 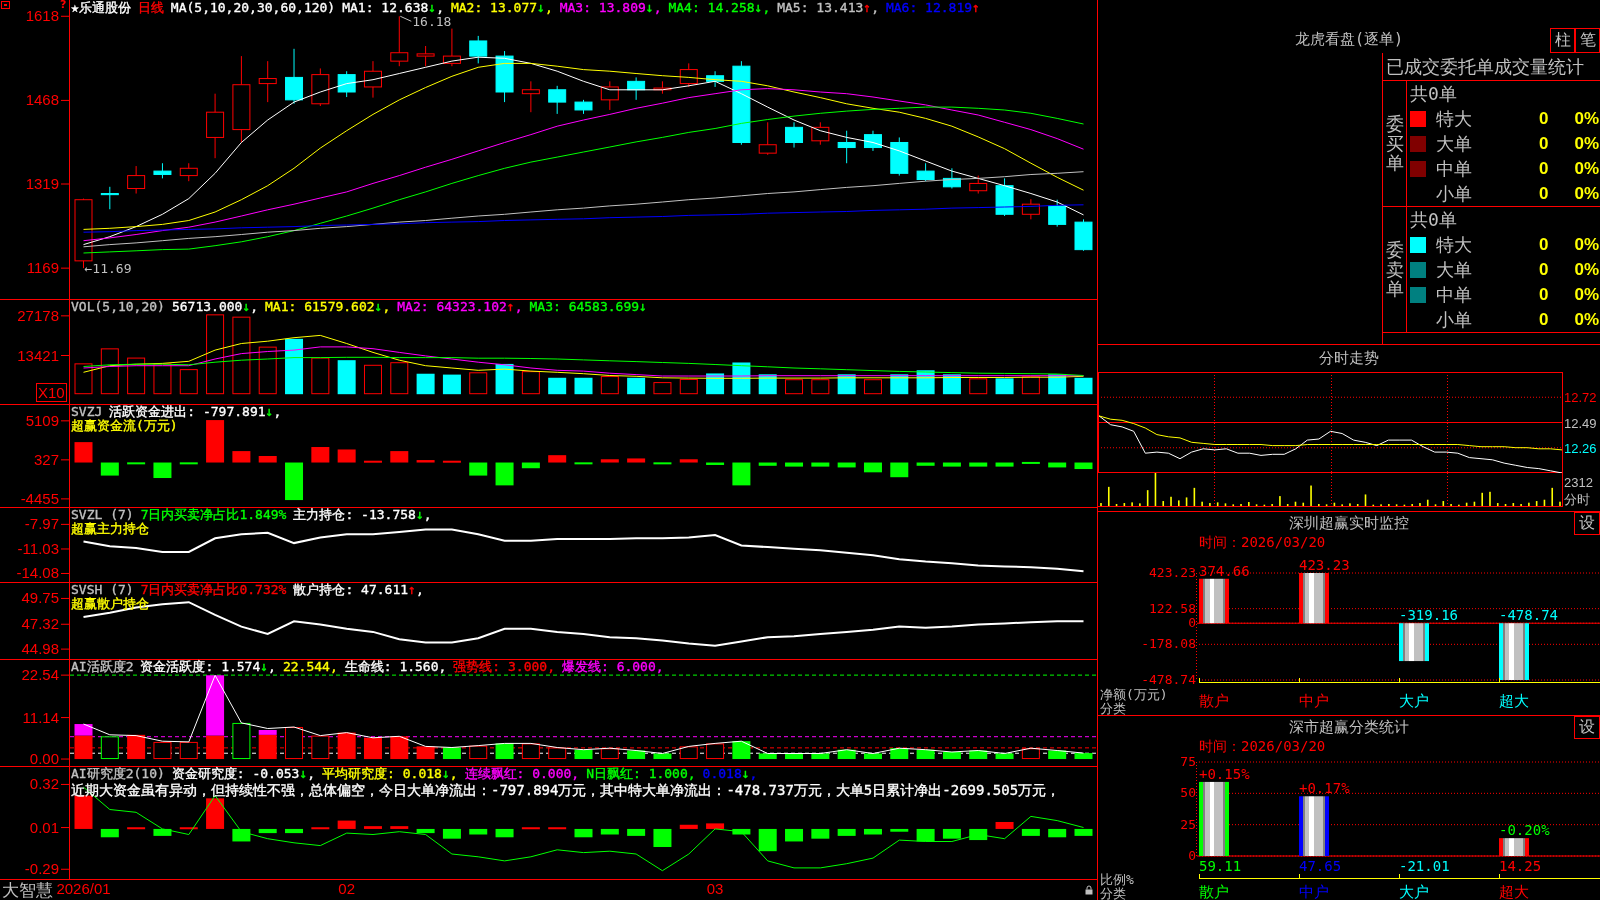 What do you see at coordinates (1485, 66) in the screenshot?
I see `table-title: 已成交委托单成交量统计` at bounding box center [1485, 66].